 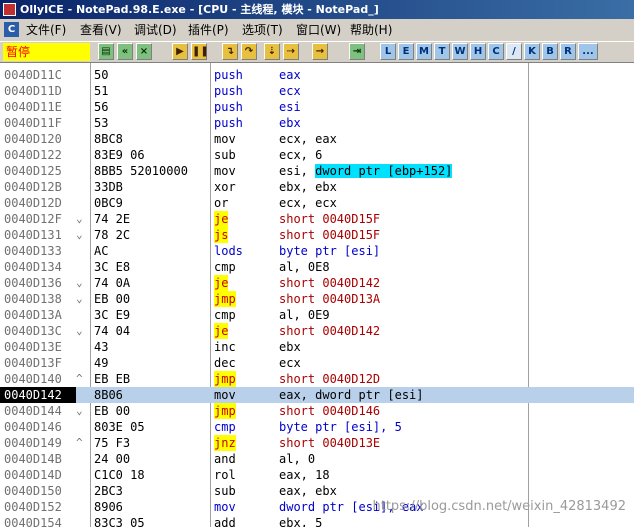 I want to click on mnemonic-cell: dec, so click(x=225, y=363).